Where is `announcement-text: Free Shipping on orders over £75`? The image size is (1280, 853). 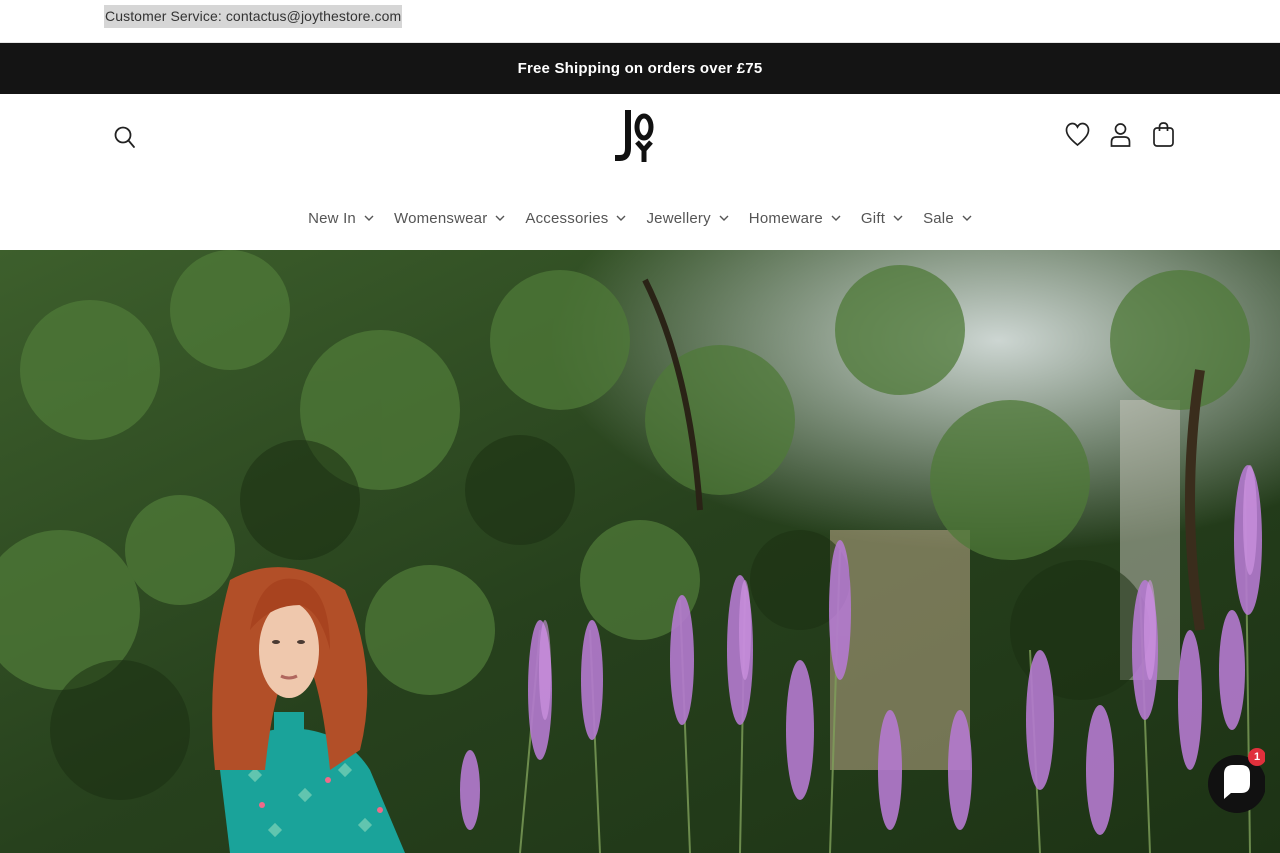
announcement-text: Free Shipping on orders over £75 is located at coordinates (640, 68).